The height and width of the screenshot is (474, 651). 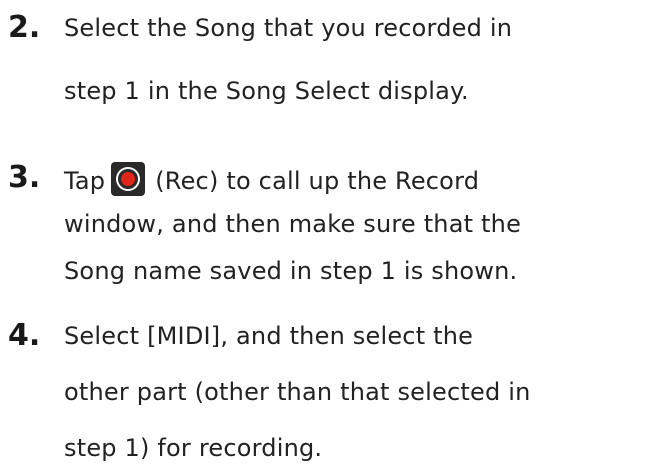 I want to click on step-number: 4., so click(x=24, y=335).